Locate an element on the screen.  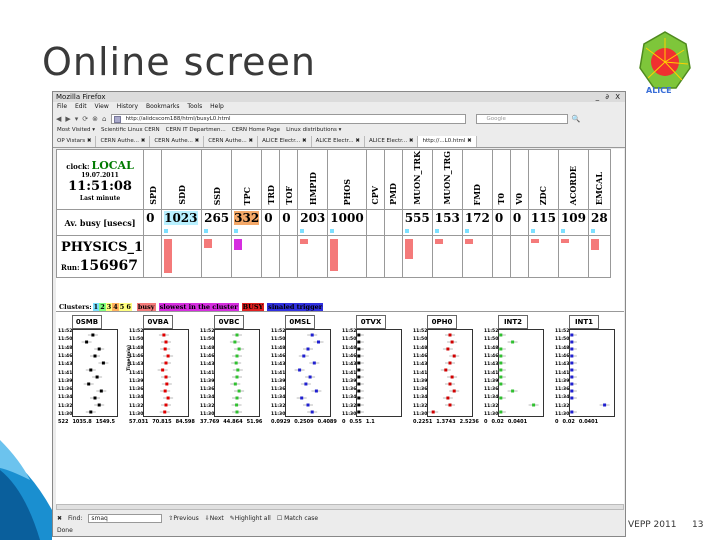
home-icon: ⌂ is located at coordinates (104, 119).